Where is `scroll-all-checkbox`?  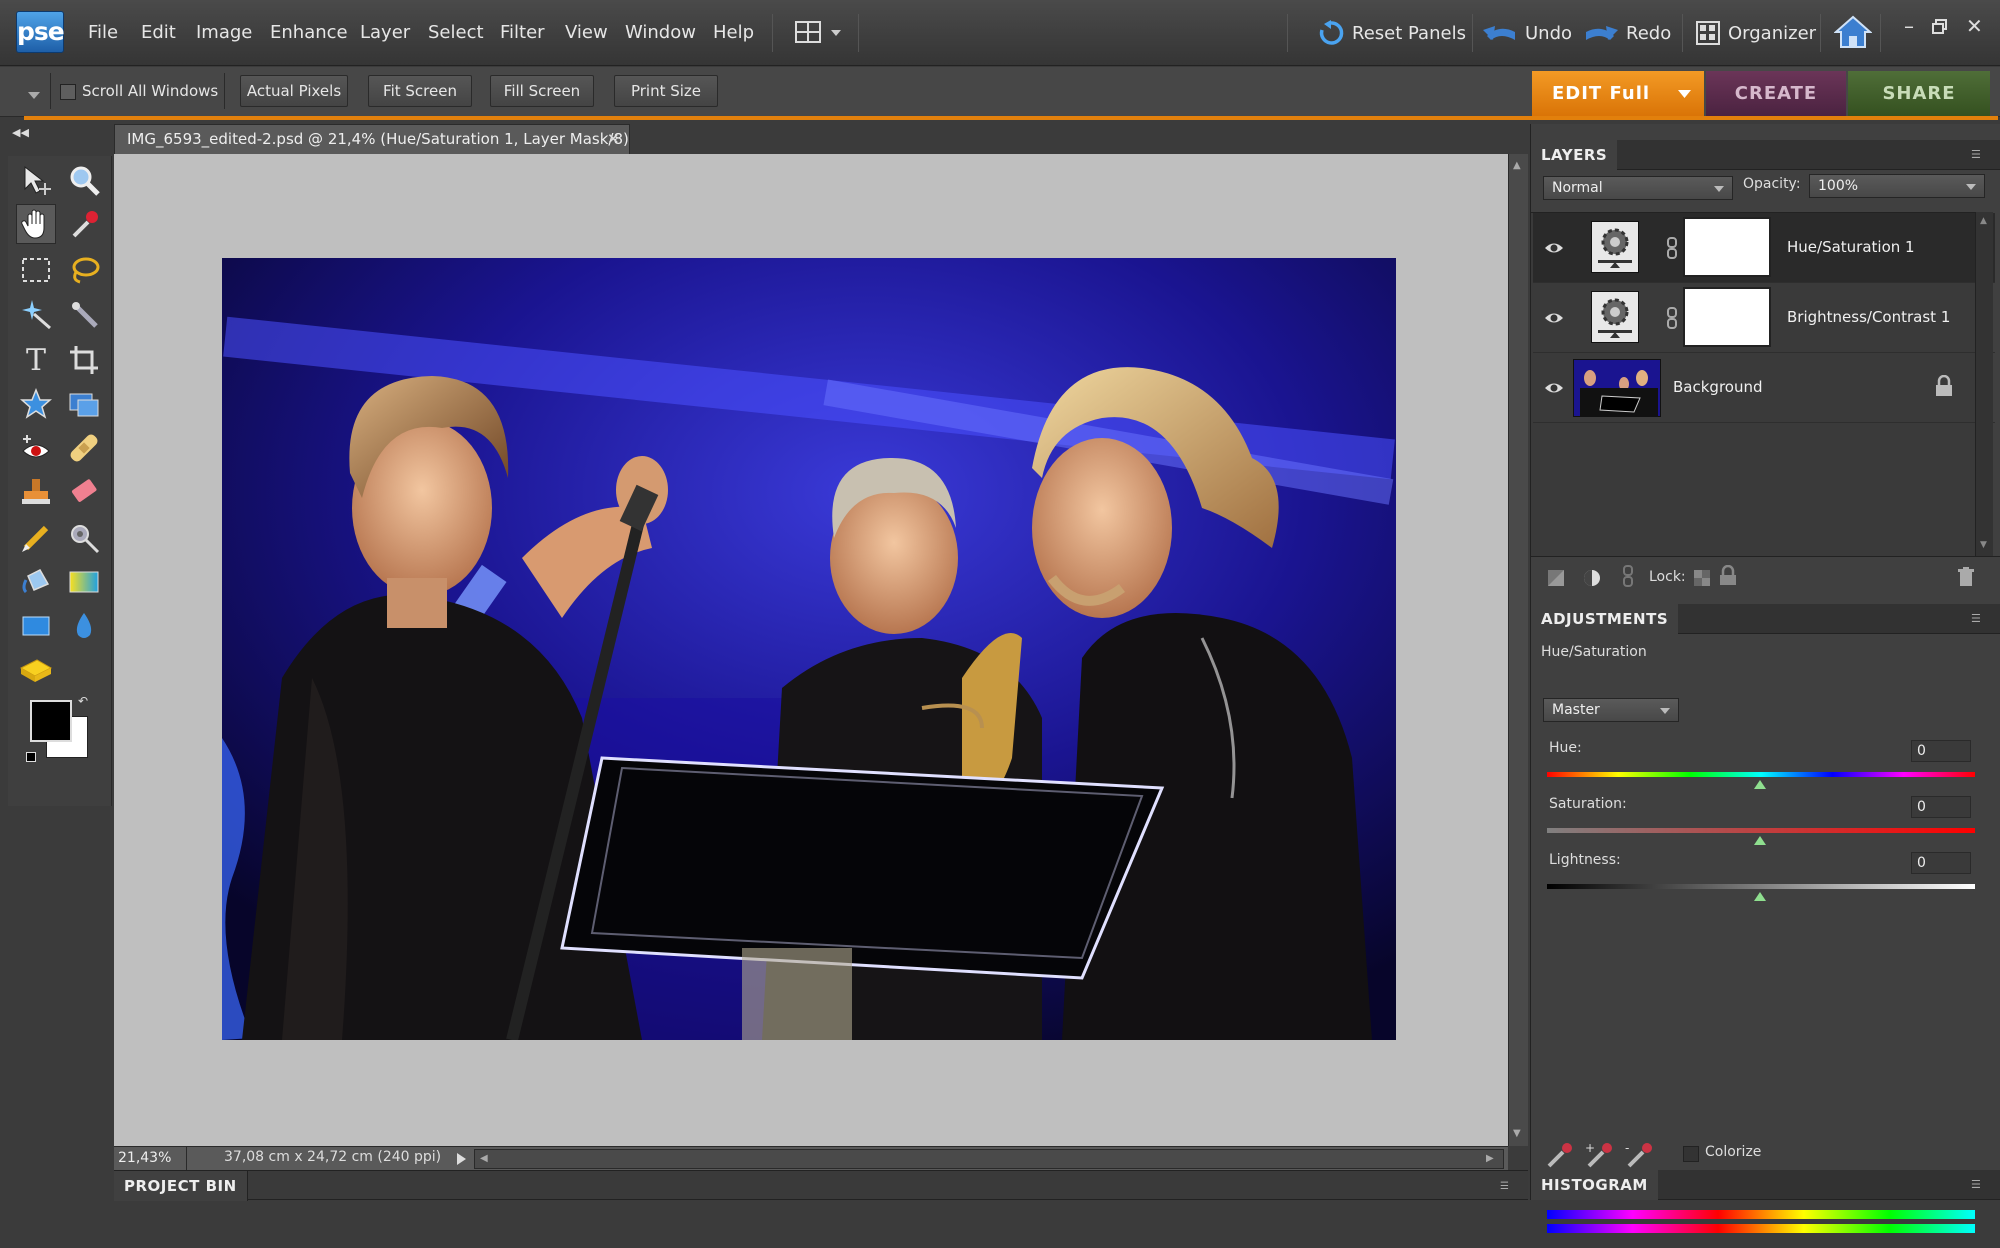 scroll-all-checkbox is located at coordinates (68, 92).